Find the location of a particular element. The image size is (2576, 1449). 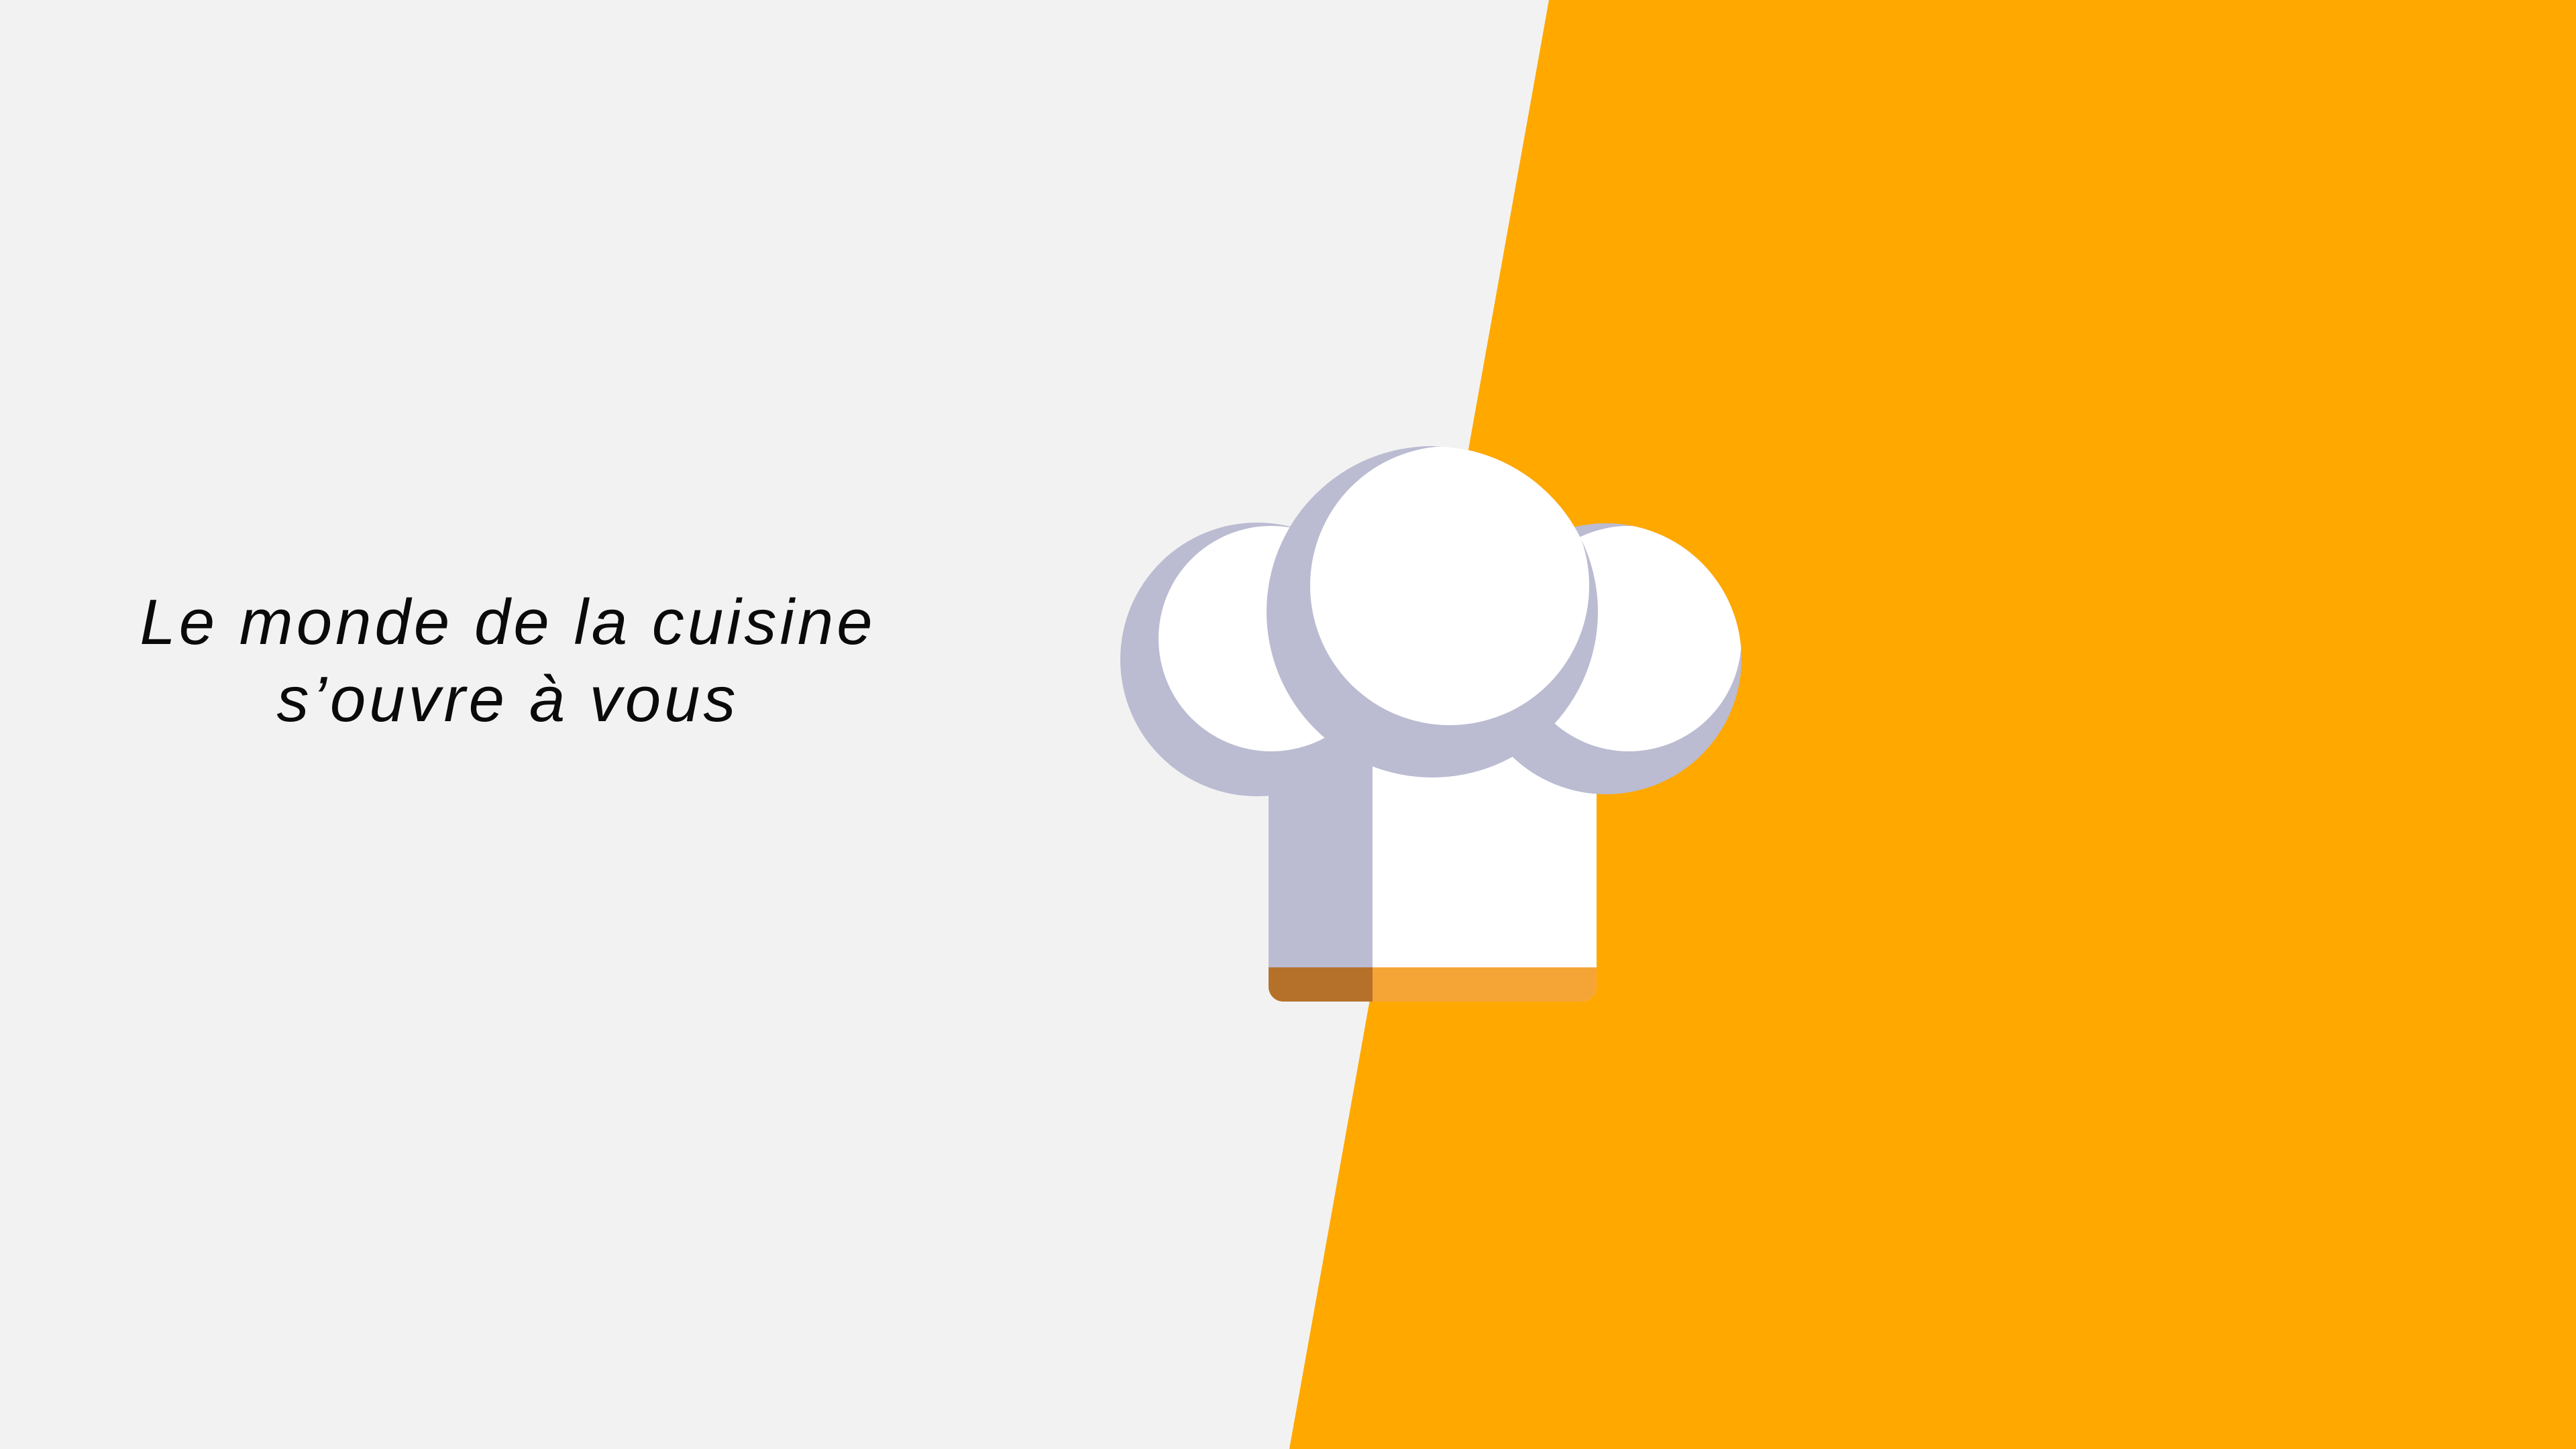

hat-puff-middle is located at coordinates (1432, 611).